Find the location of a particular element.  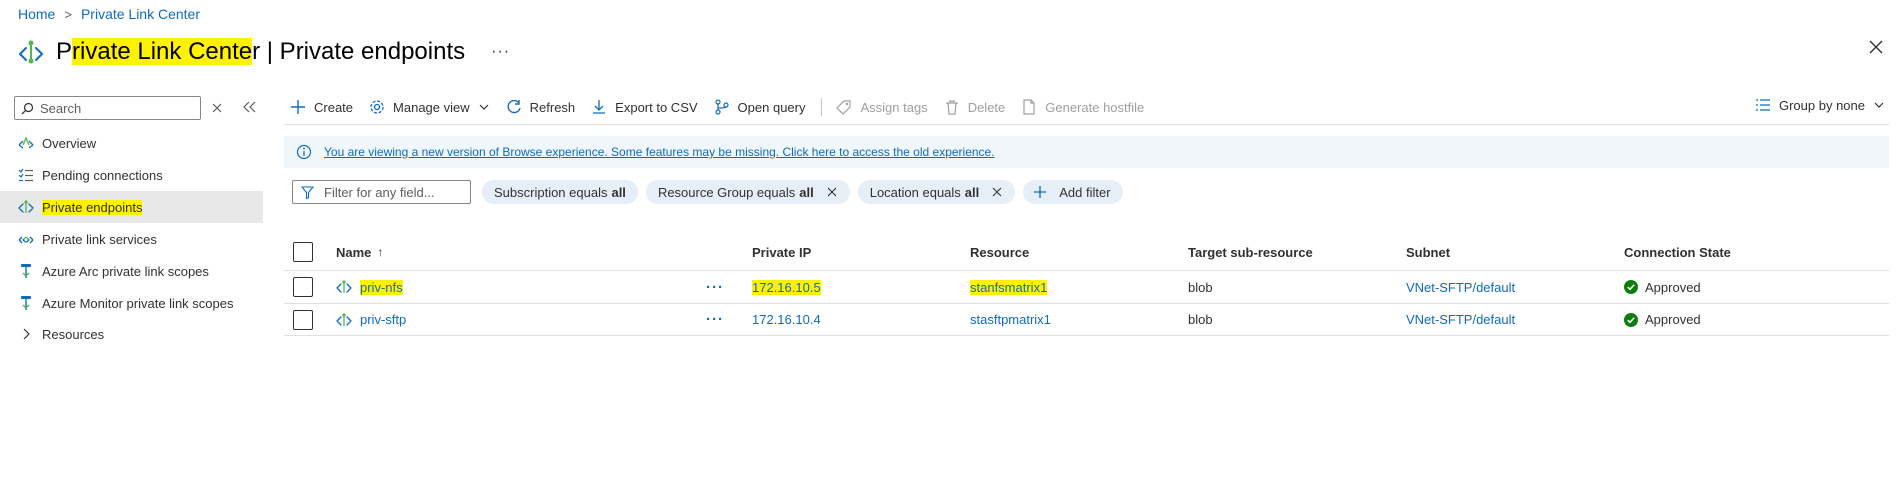

filter-field is located at coordinates (381, 192).